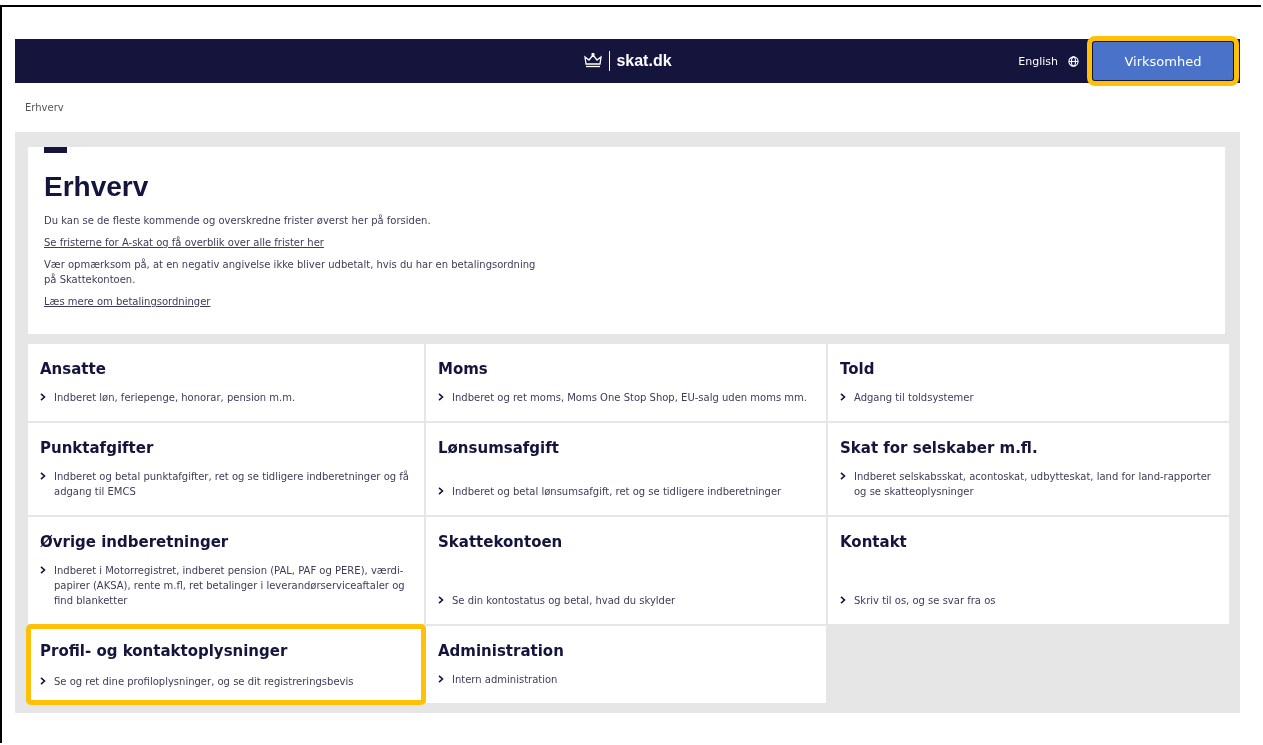 The width and height of the screenshot is (1263, 745). What do you see at coordinates (233, 484) in the screenshot?
I see `tile-link: Indberet og betal punktafgifter, ret og se tidligere indberetninger og få adgang til EMCS` at bounding box center [233, 484].